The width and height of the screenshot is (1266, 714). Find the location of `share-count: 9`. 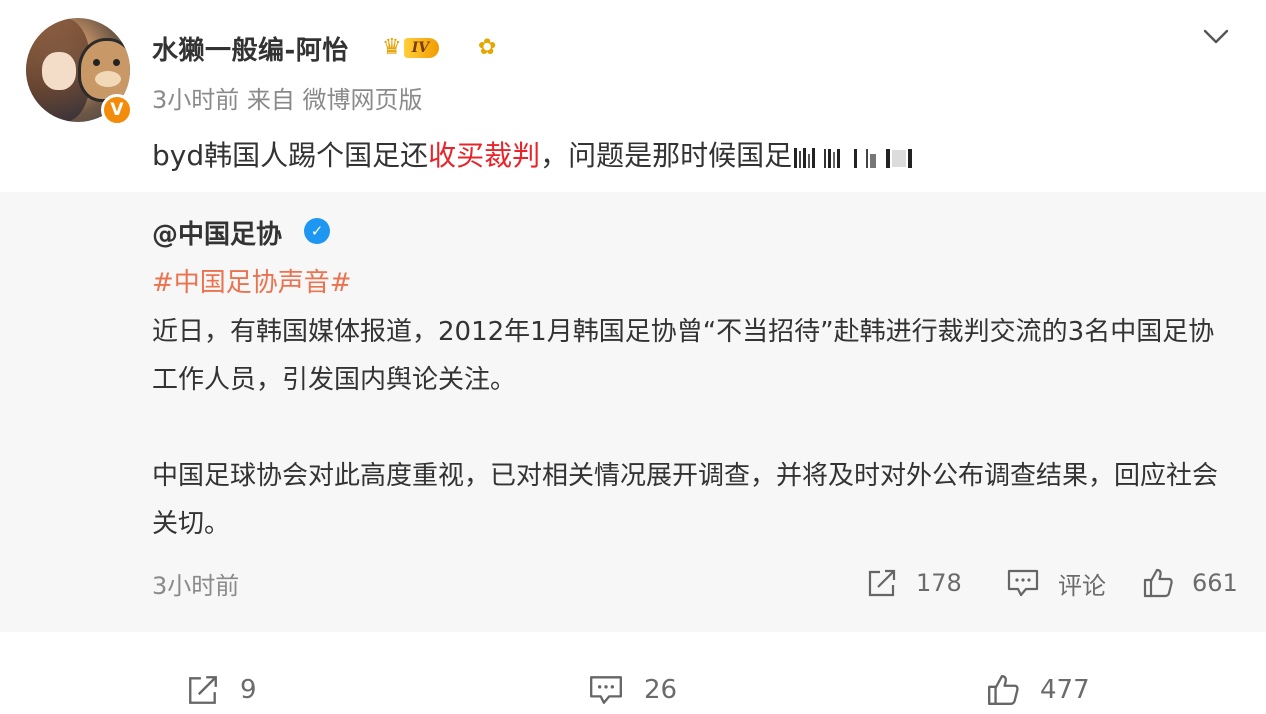

share-count: 9 is located at coordinates (248, 690).